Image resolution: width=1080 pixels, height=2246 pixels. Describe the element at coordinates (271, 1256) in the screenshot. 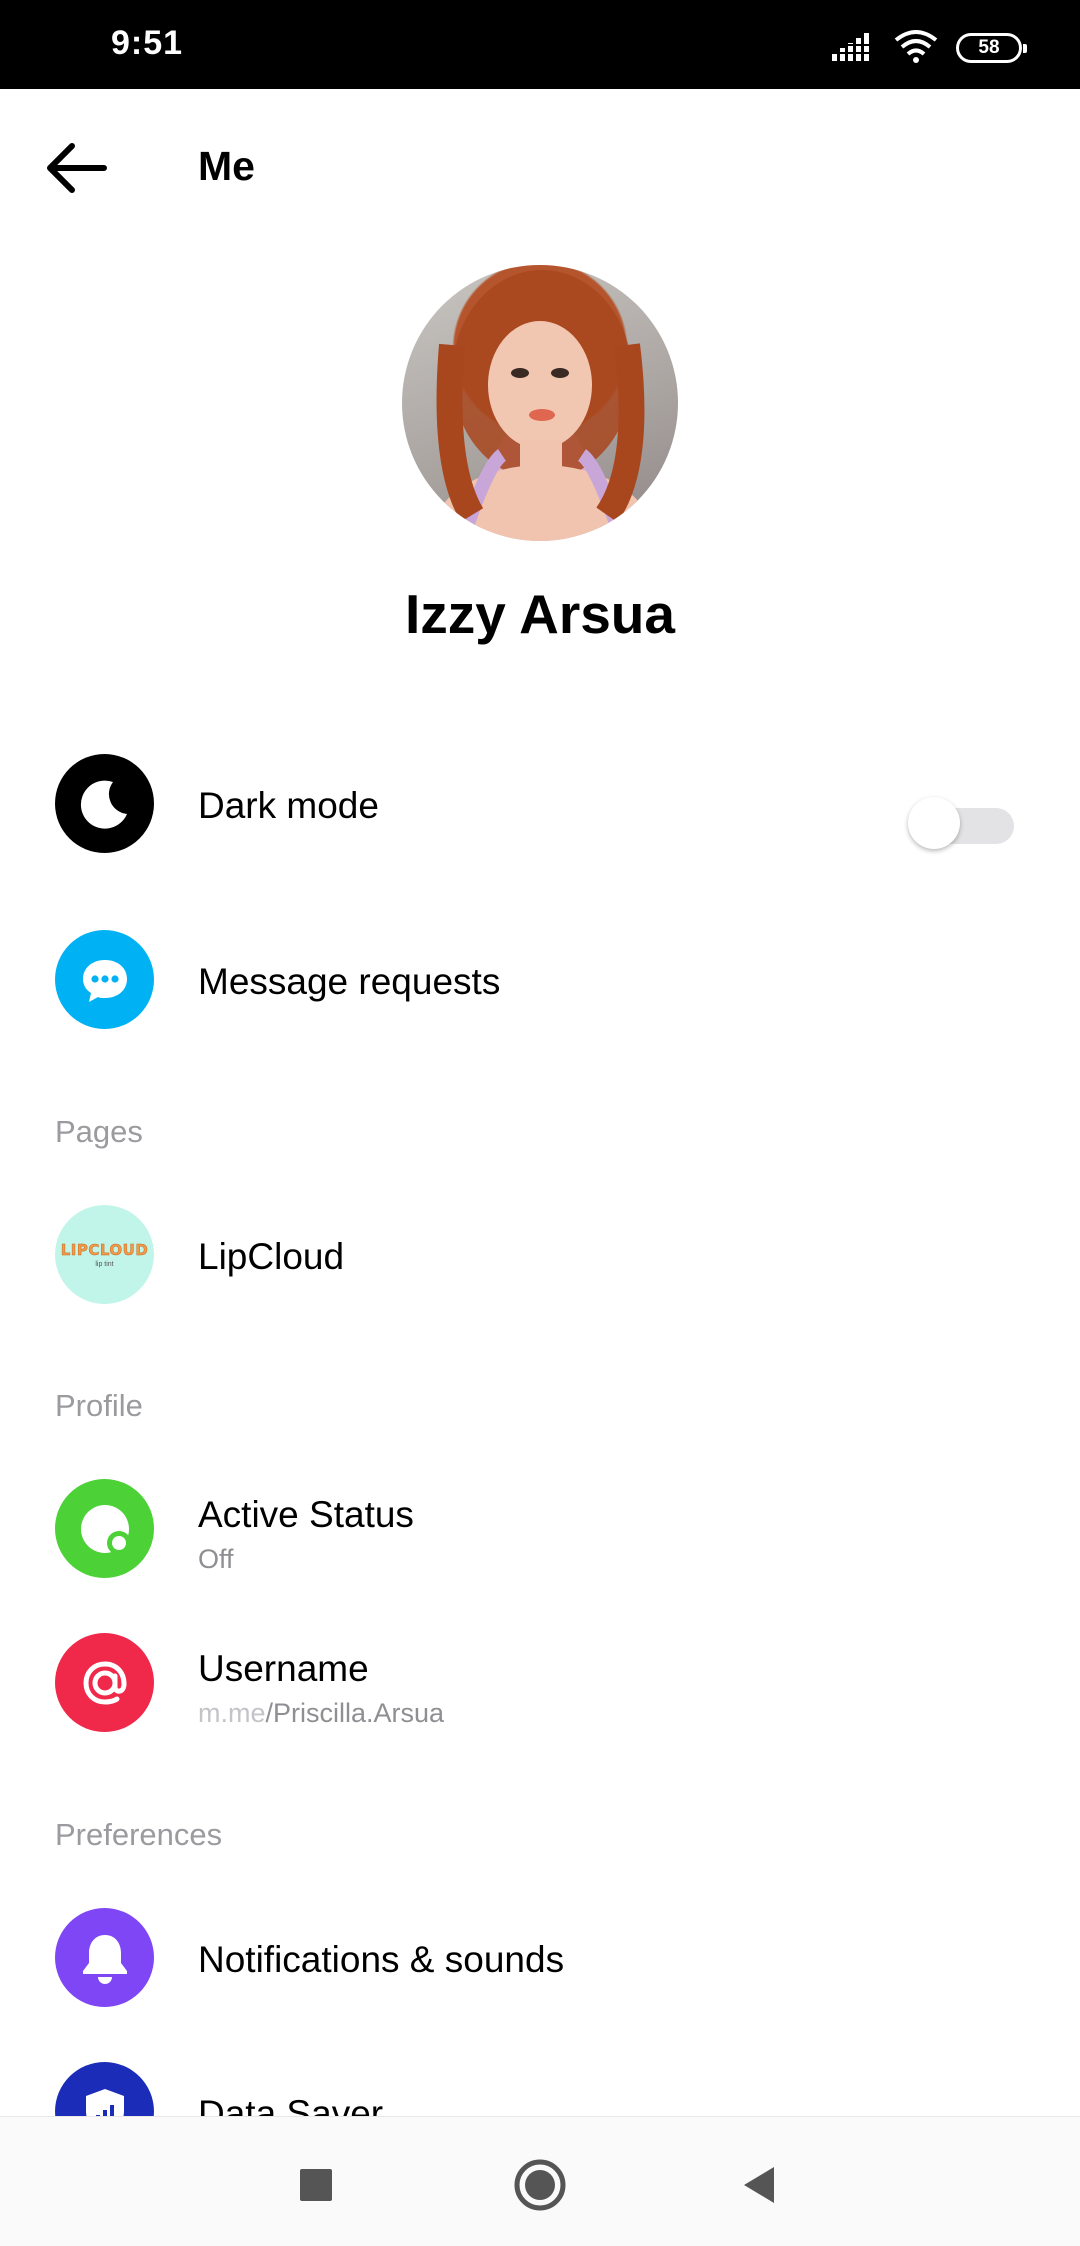

I see `lipcloud-label: LipCloud` at that location.